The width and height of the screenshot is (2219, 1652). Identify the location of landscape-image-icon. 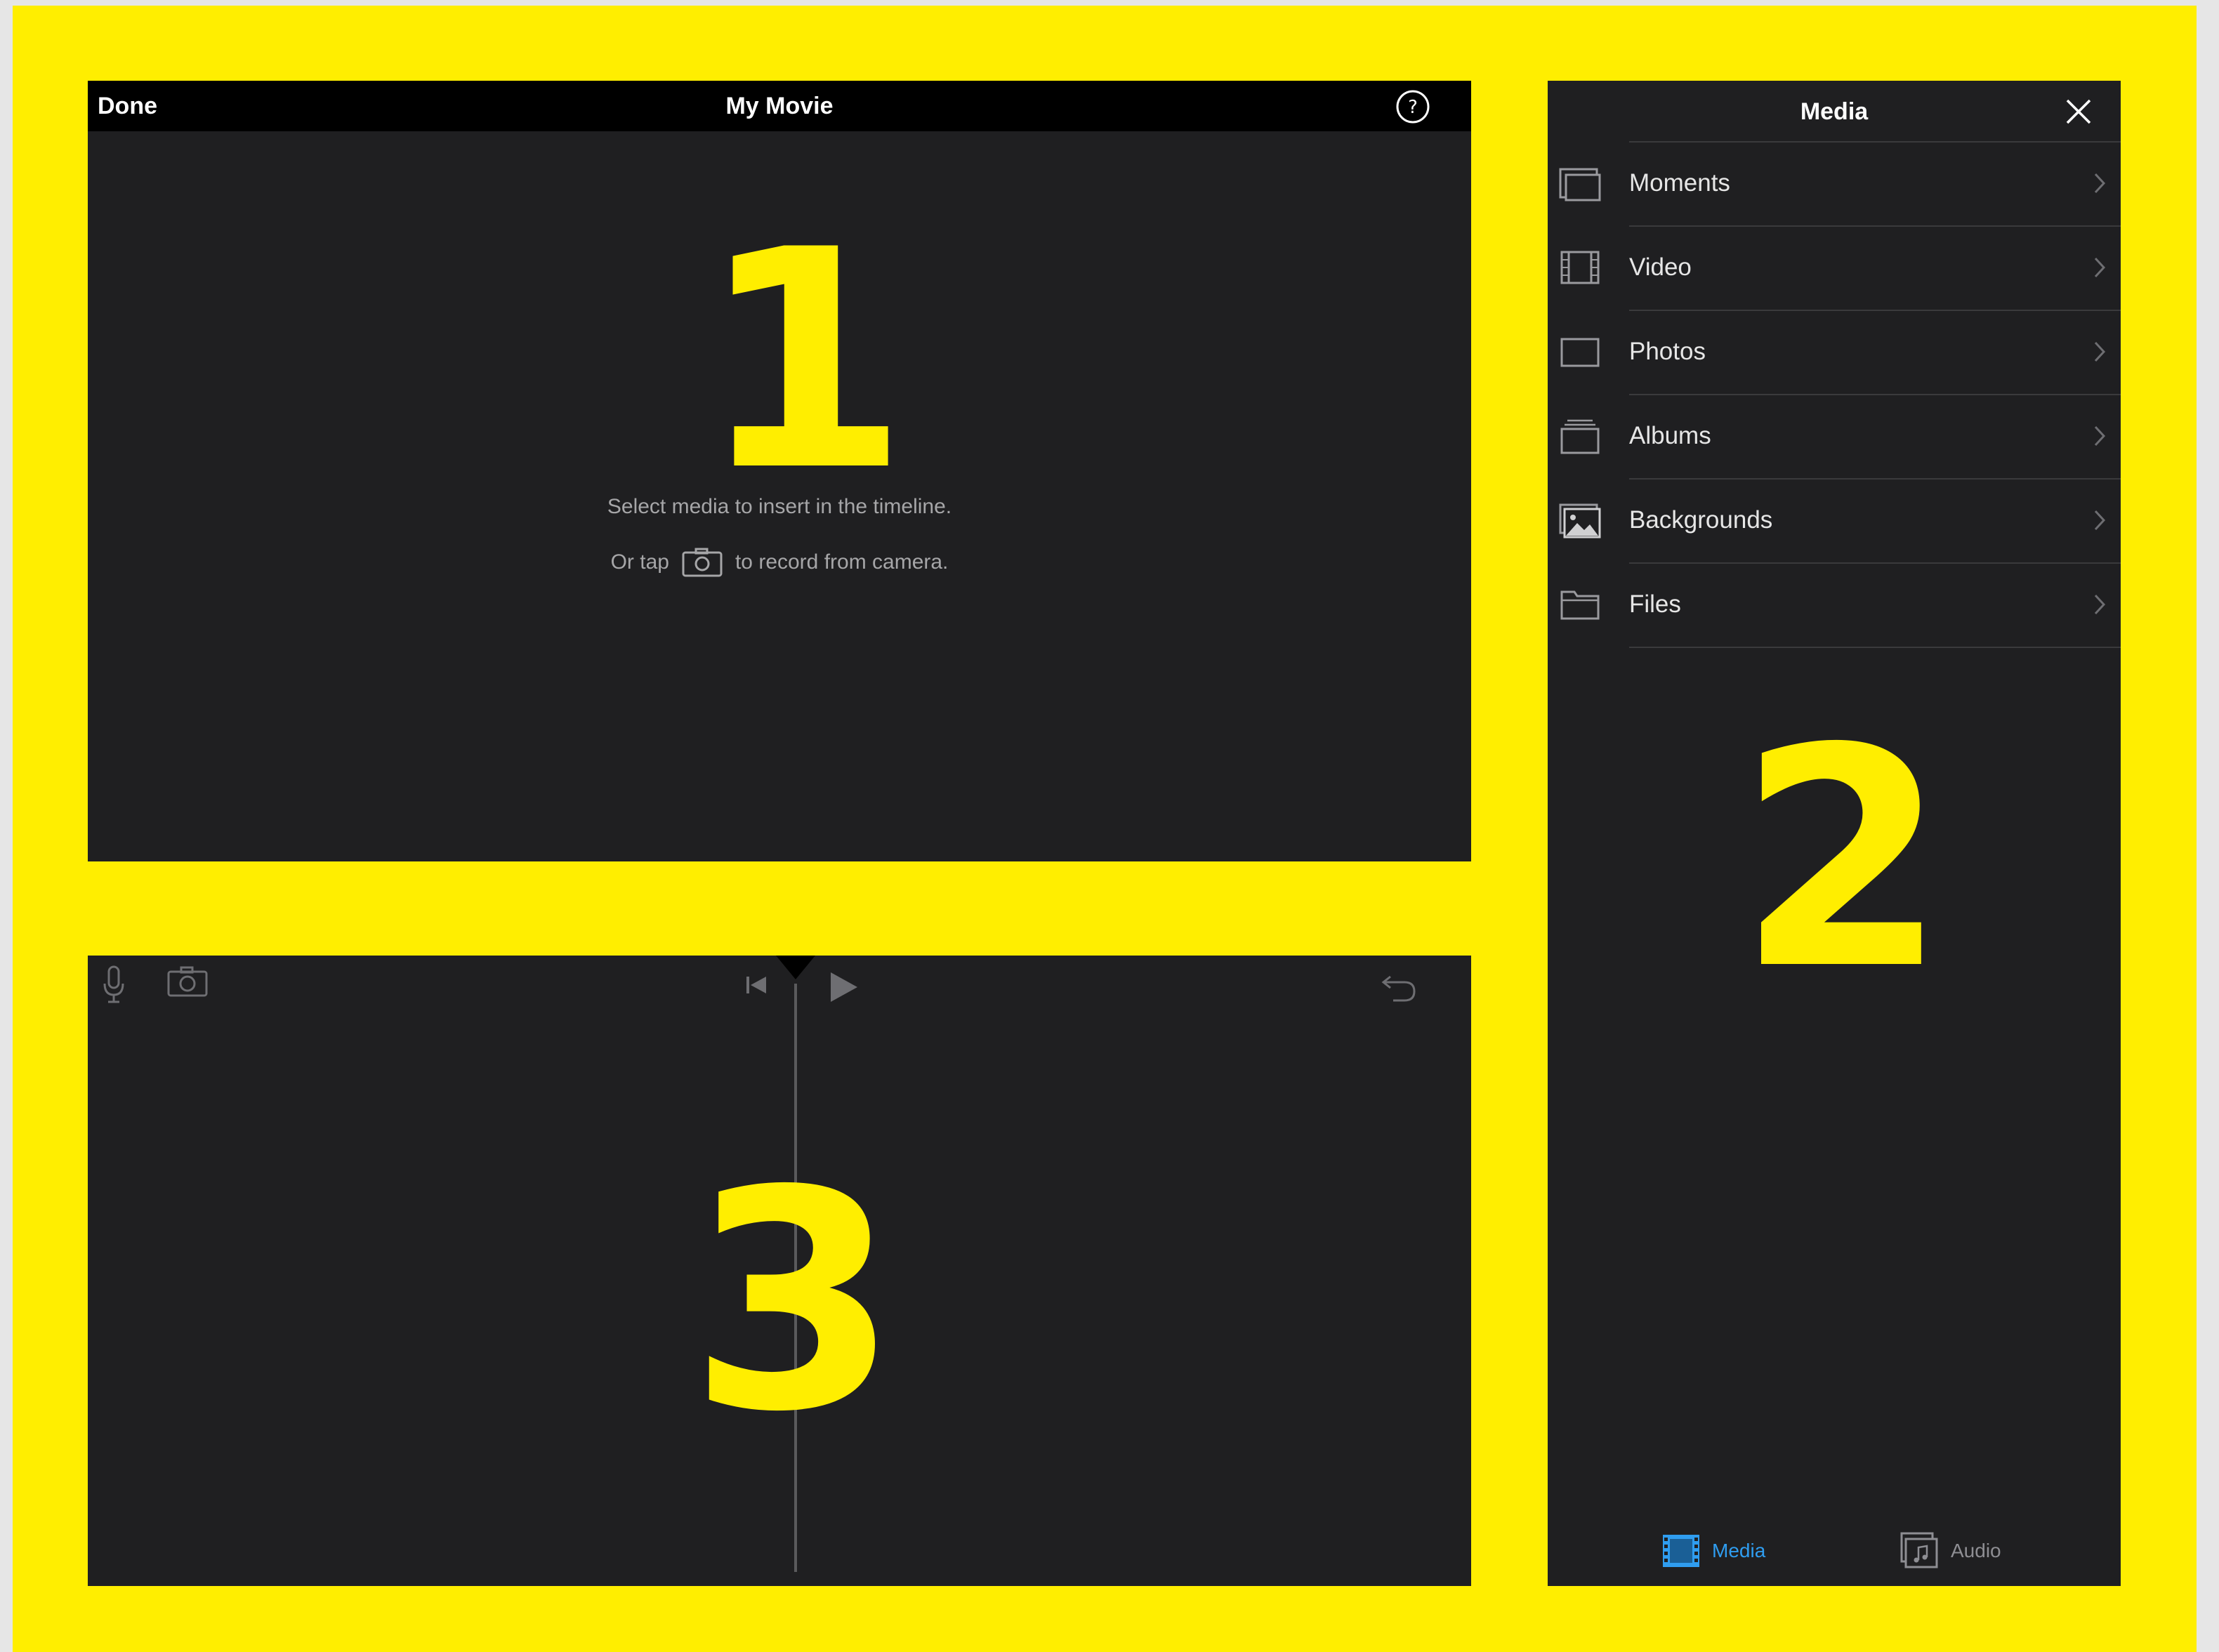
(1580, 520).